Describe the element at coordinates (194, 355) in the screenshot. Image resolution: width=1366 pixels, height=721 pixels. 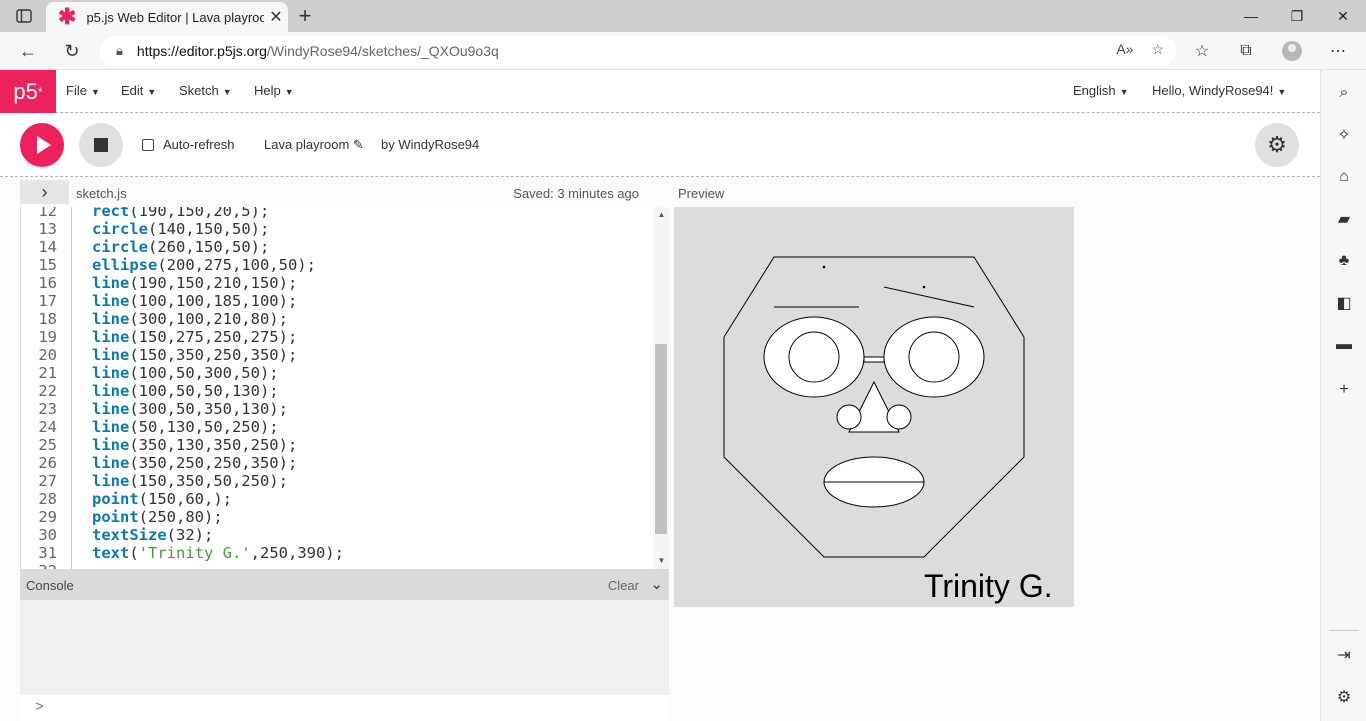
I see `code-line: line(150,350,250,350);` at that location.